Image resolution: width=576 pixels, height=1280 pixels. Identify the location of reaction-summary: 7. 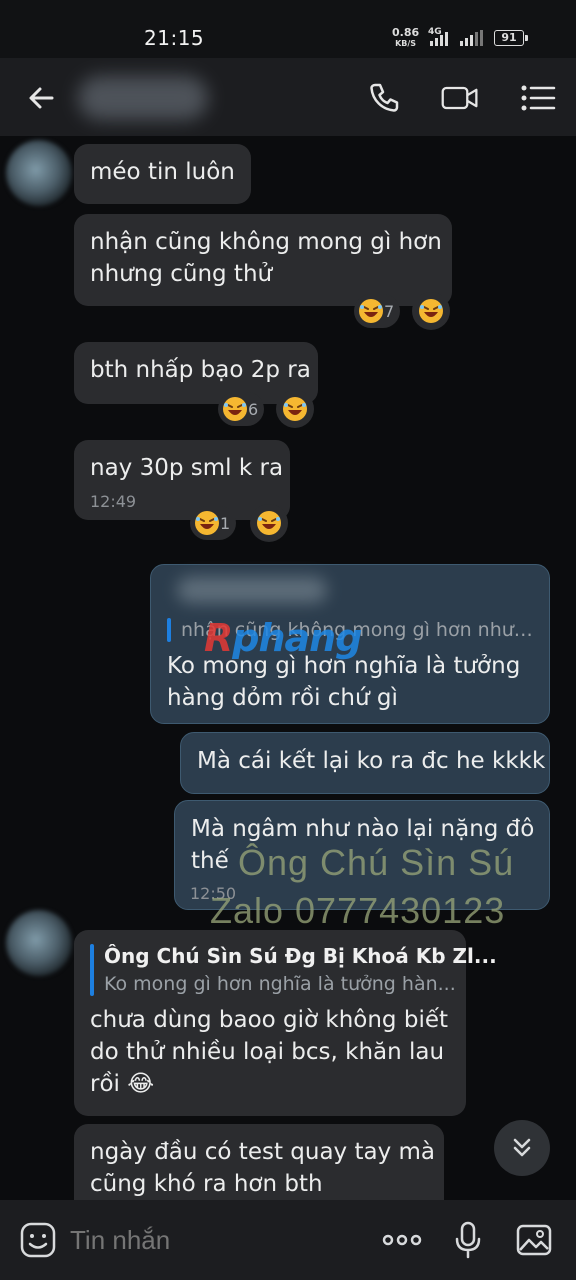
(377, 311).